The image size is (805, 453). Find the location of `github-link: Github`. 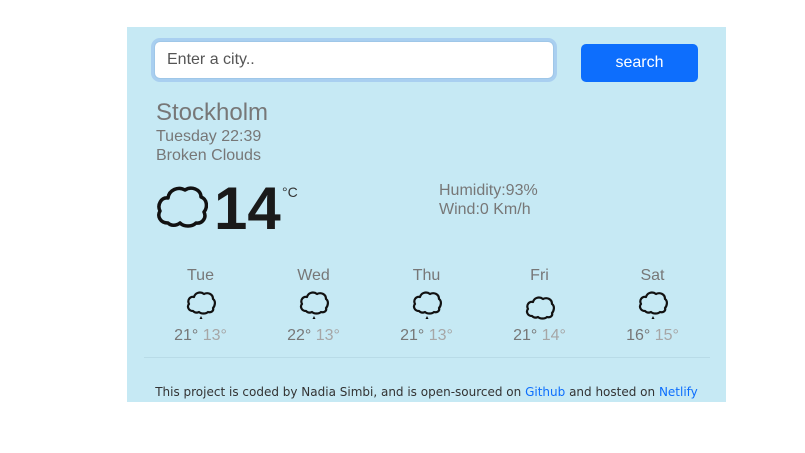

github-link: Github is located at coordinates (545, 392).